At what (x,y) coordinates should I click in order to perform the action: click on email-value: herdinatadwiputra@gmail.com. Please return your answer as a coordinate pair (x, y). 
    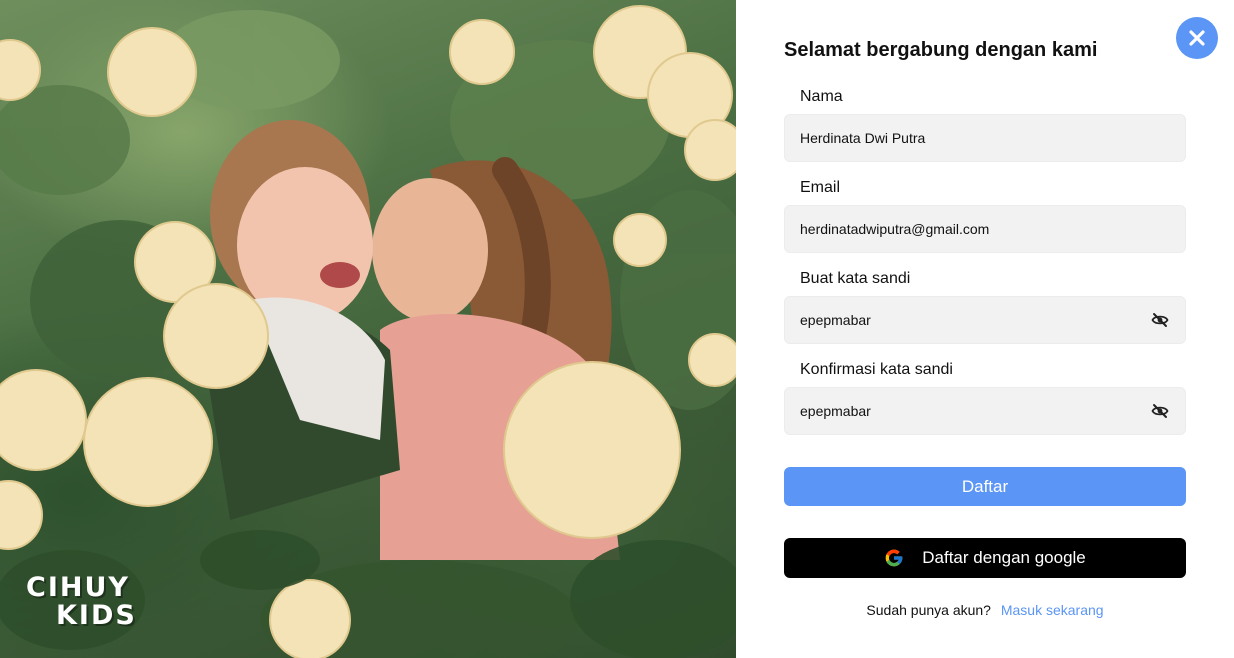
    Looking at the image, I should click on (895, 229).